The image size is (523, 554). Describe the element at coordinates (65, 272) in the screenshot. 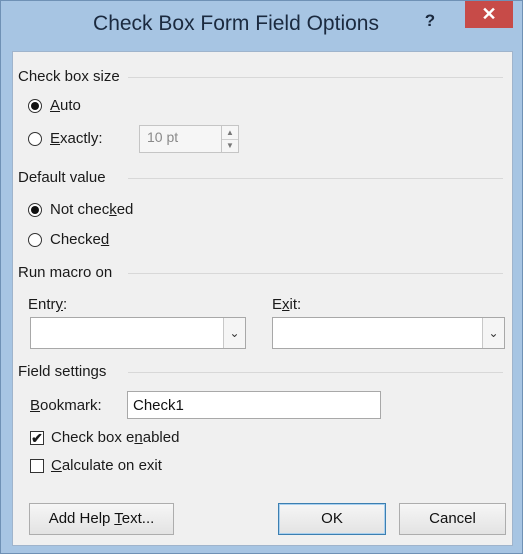

I see `run-macro-heading: Run macro on` at that location.